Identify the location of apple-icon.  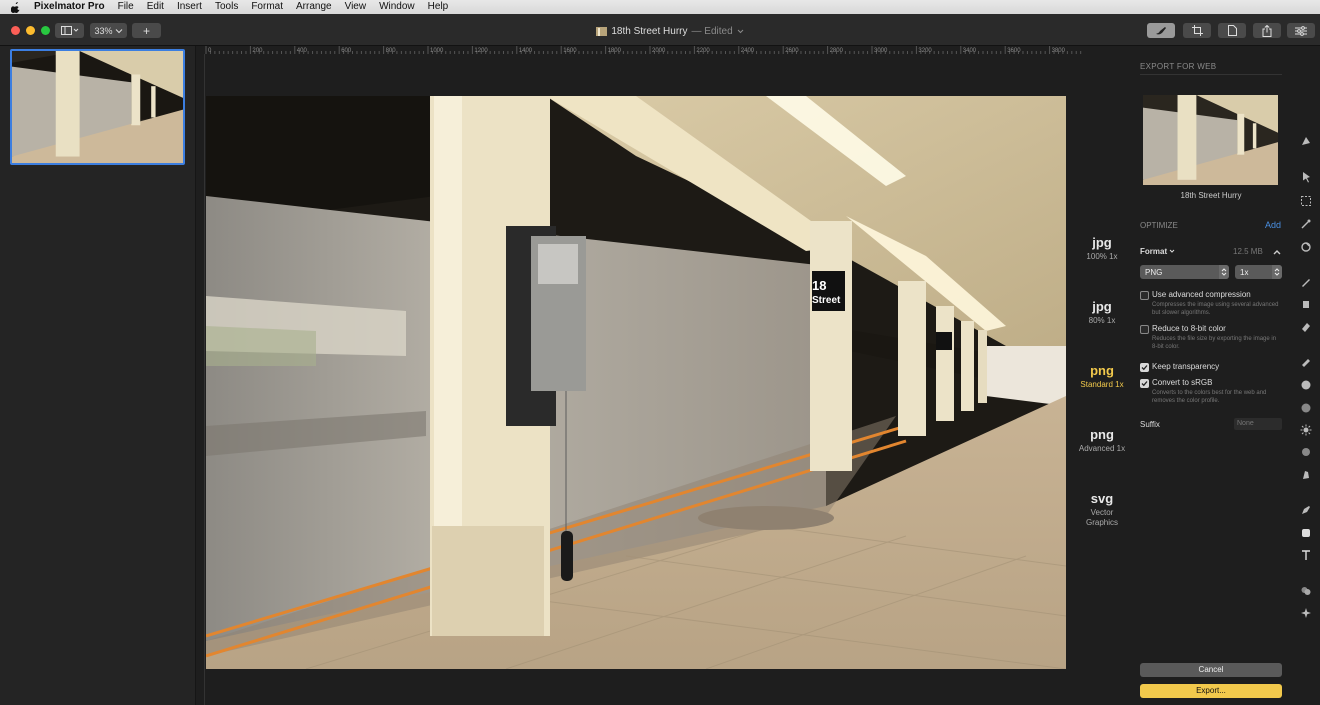
(15, 7).